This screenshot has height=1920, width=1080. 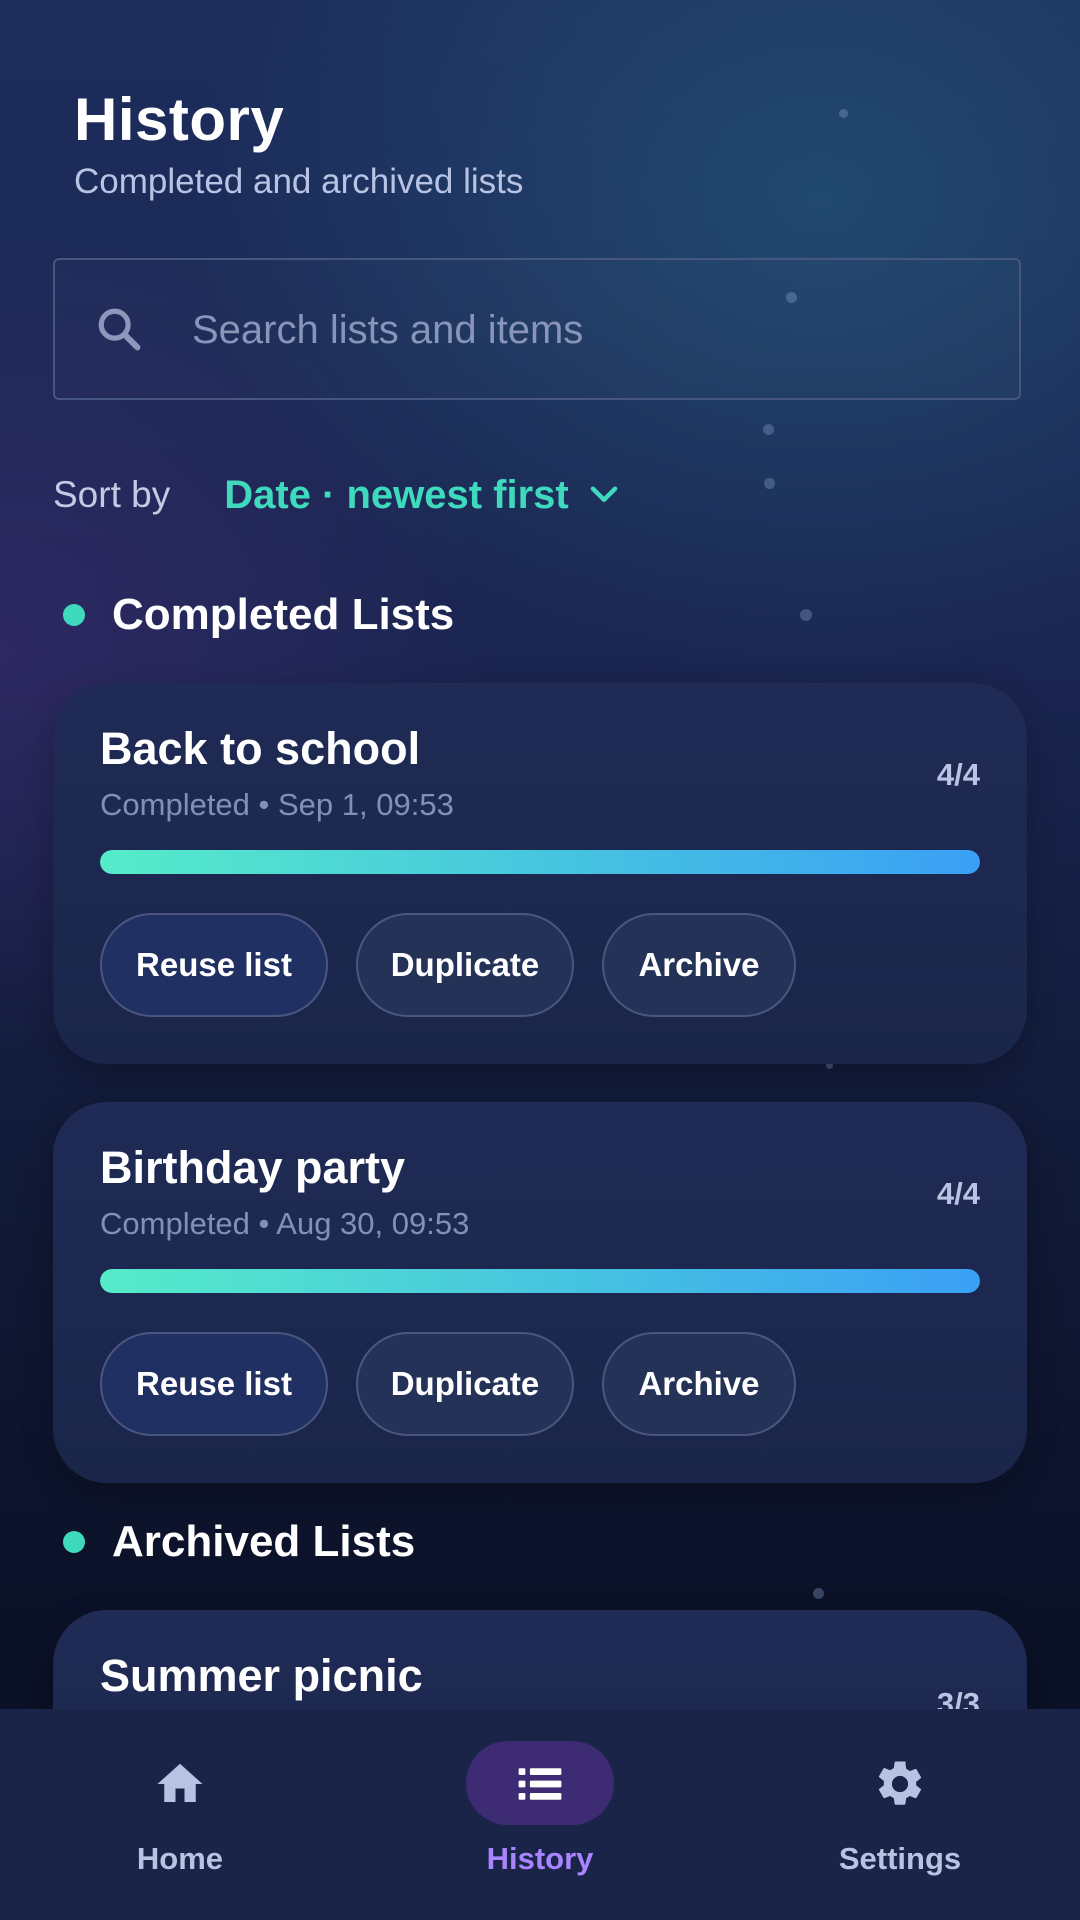 I want to click on search-bar, so click(x=537, y=329).